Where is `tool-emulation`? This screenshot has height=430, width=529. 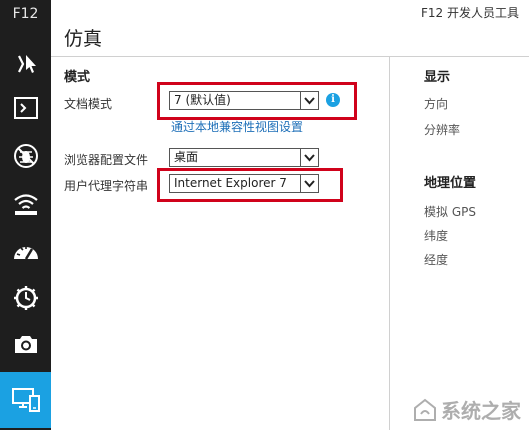 tool-emulation is located at coordinates (25, 400).